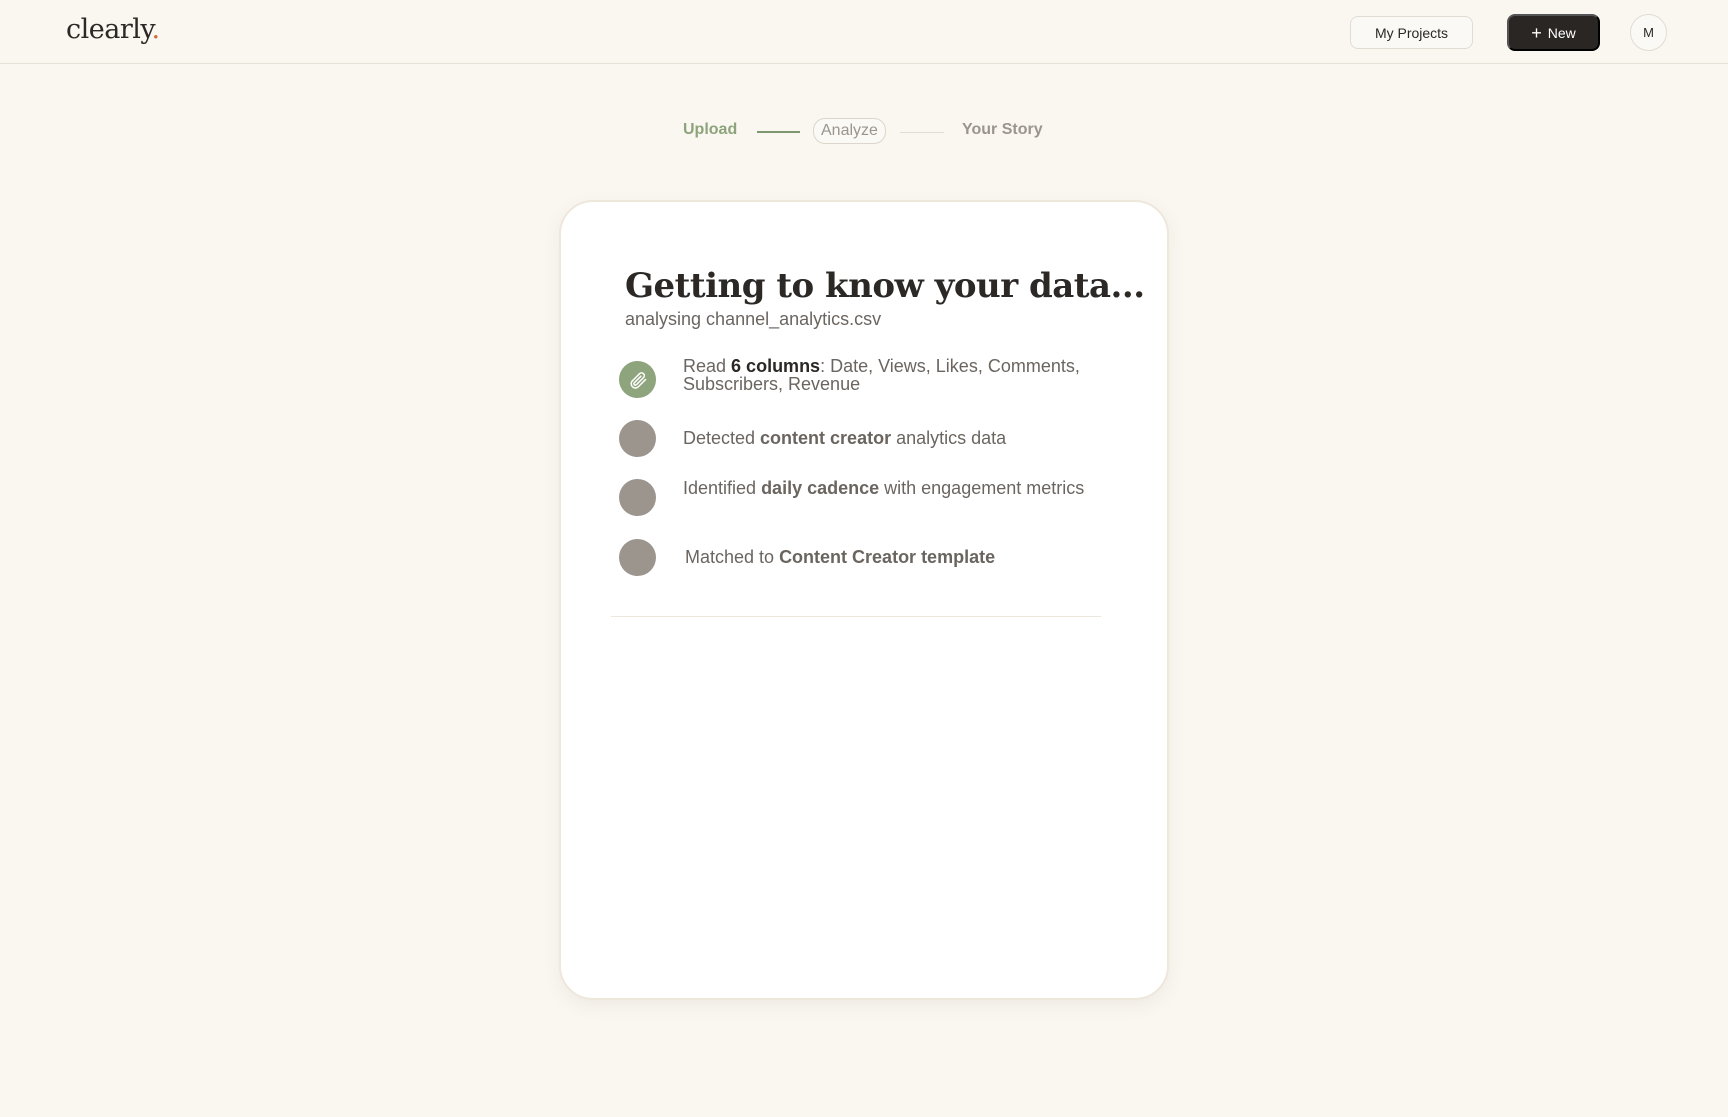 The width and height of the screenshot is (1728, 1117). I want to click on card-subtitle: analysing channel_analytics.csv, so click(753, 319).